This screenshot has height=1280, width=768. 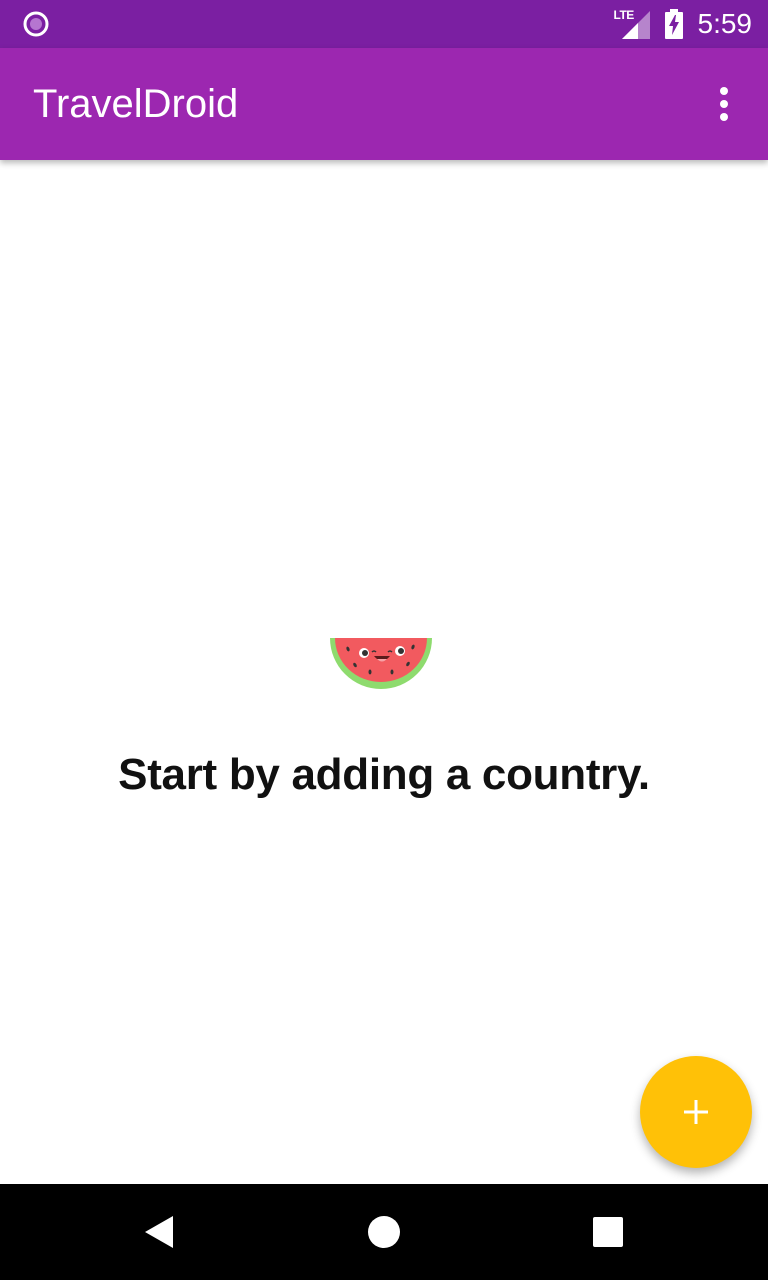 What do you see at coordinates (384, 24) in the screenshot?
I see `status-bar: LTE 5:59` at bounding box center [384, 24].